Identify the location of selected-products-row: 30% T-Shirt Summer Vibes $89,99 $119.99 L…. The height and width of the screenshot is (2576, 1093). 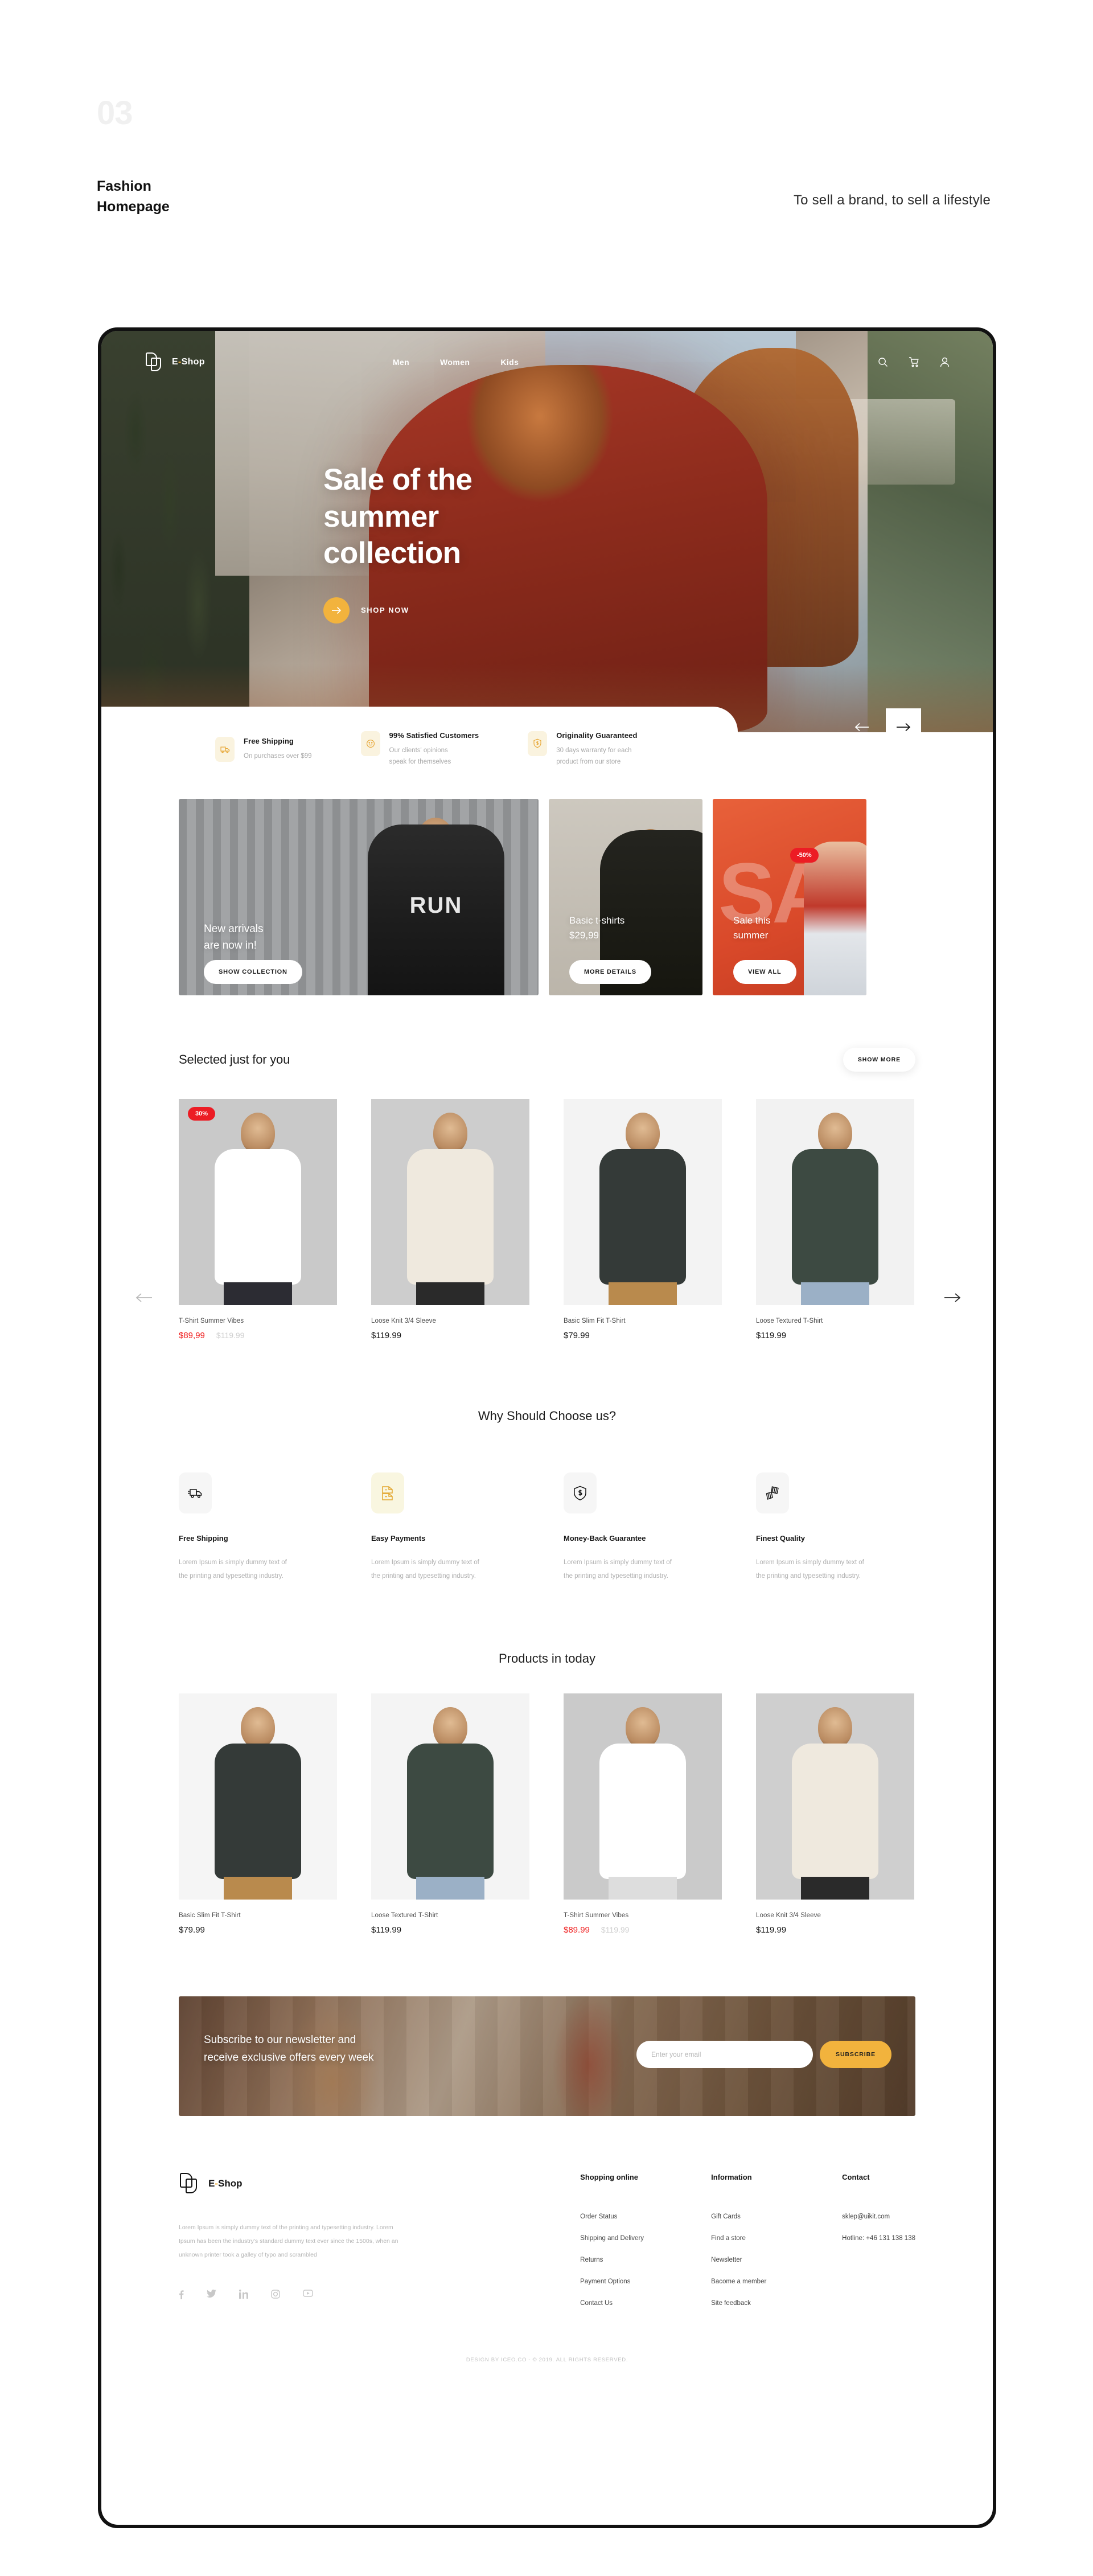
(547, 1219).